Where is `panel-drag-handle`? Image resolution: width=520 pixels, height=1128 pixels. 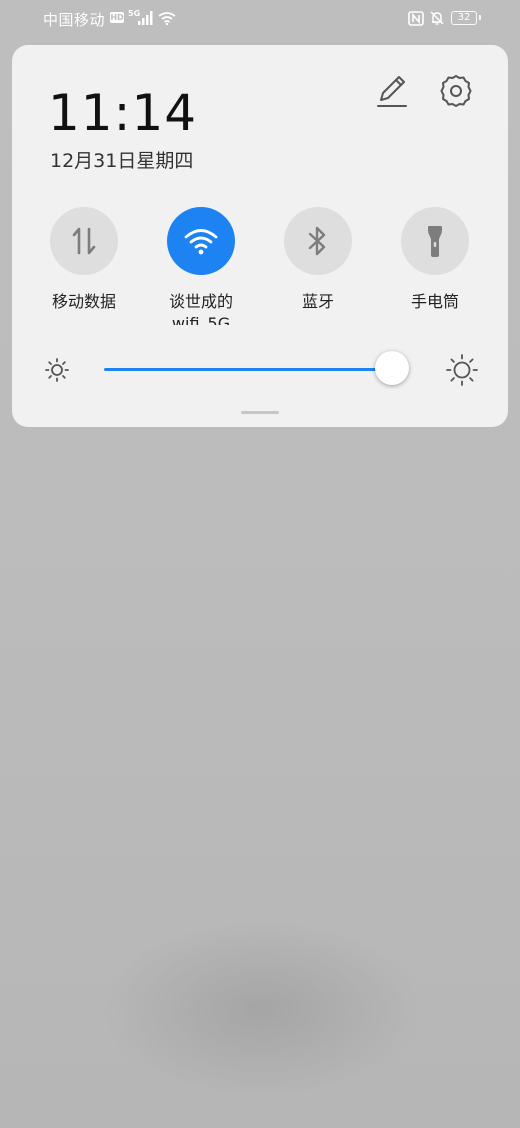
panel-drag-handle is located at coordinates (260, 412).